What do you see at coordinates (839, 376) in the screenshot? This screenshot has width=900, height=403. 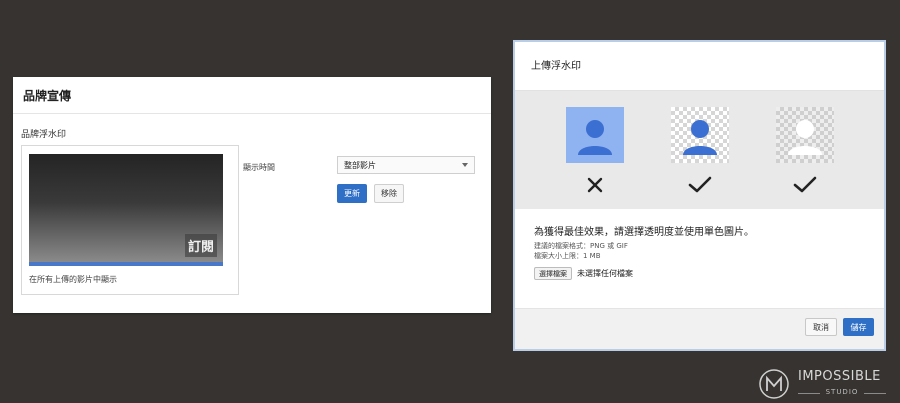 I see `brand-name: IMPOSSIBLE` at bounding box center [839, 376].